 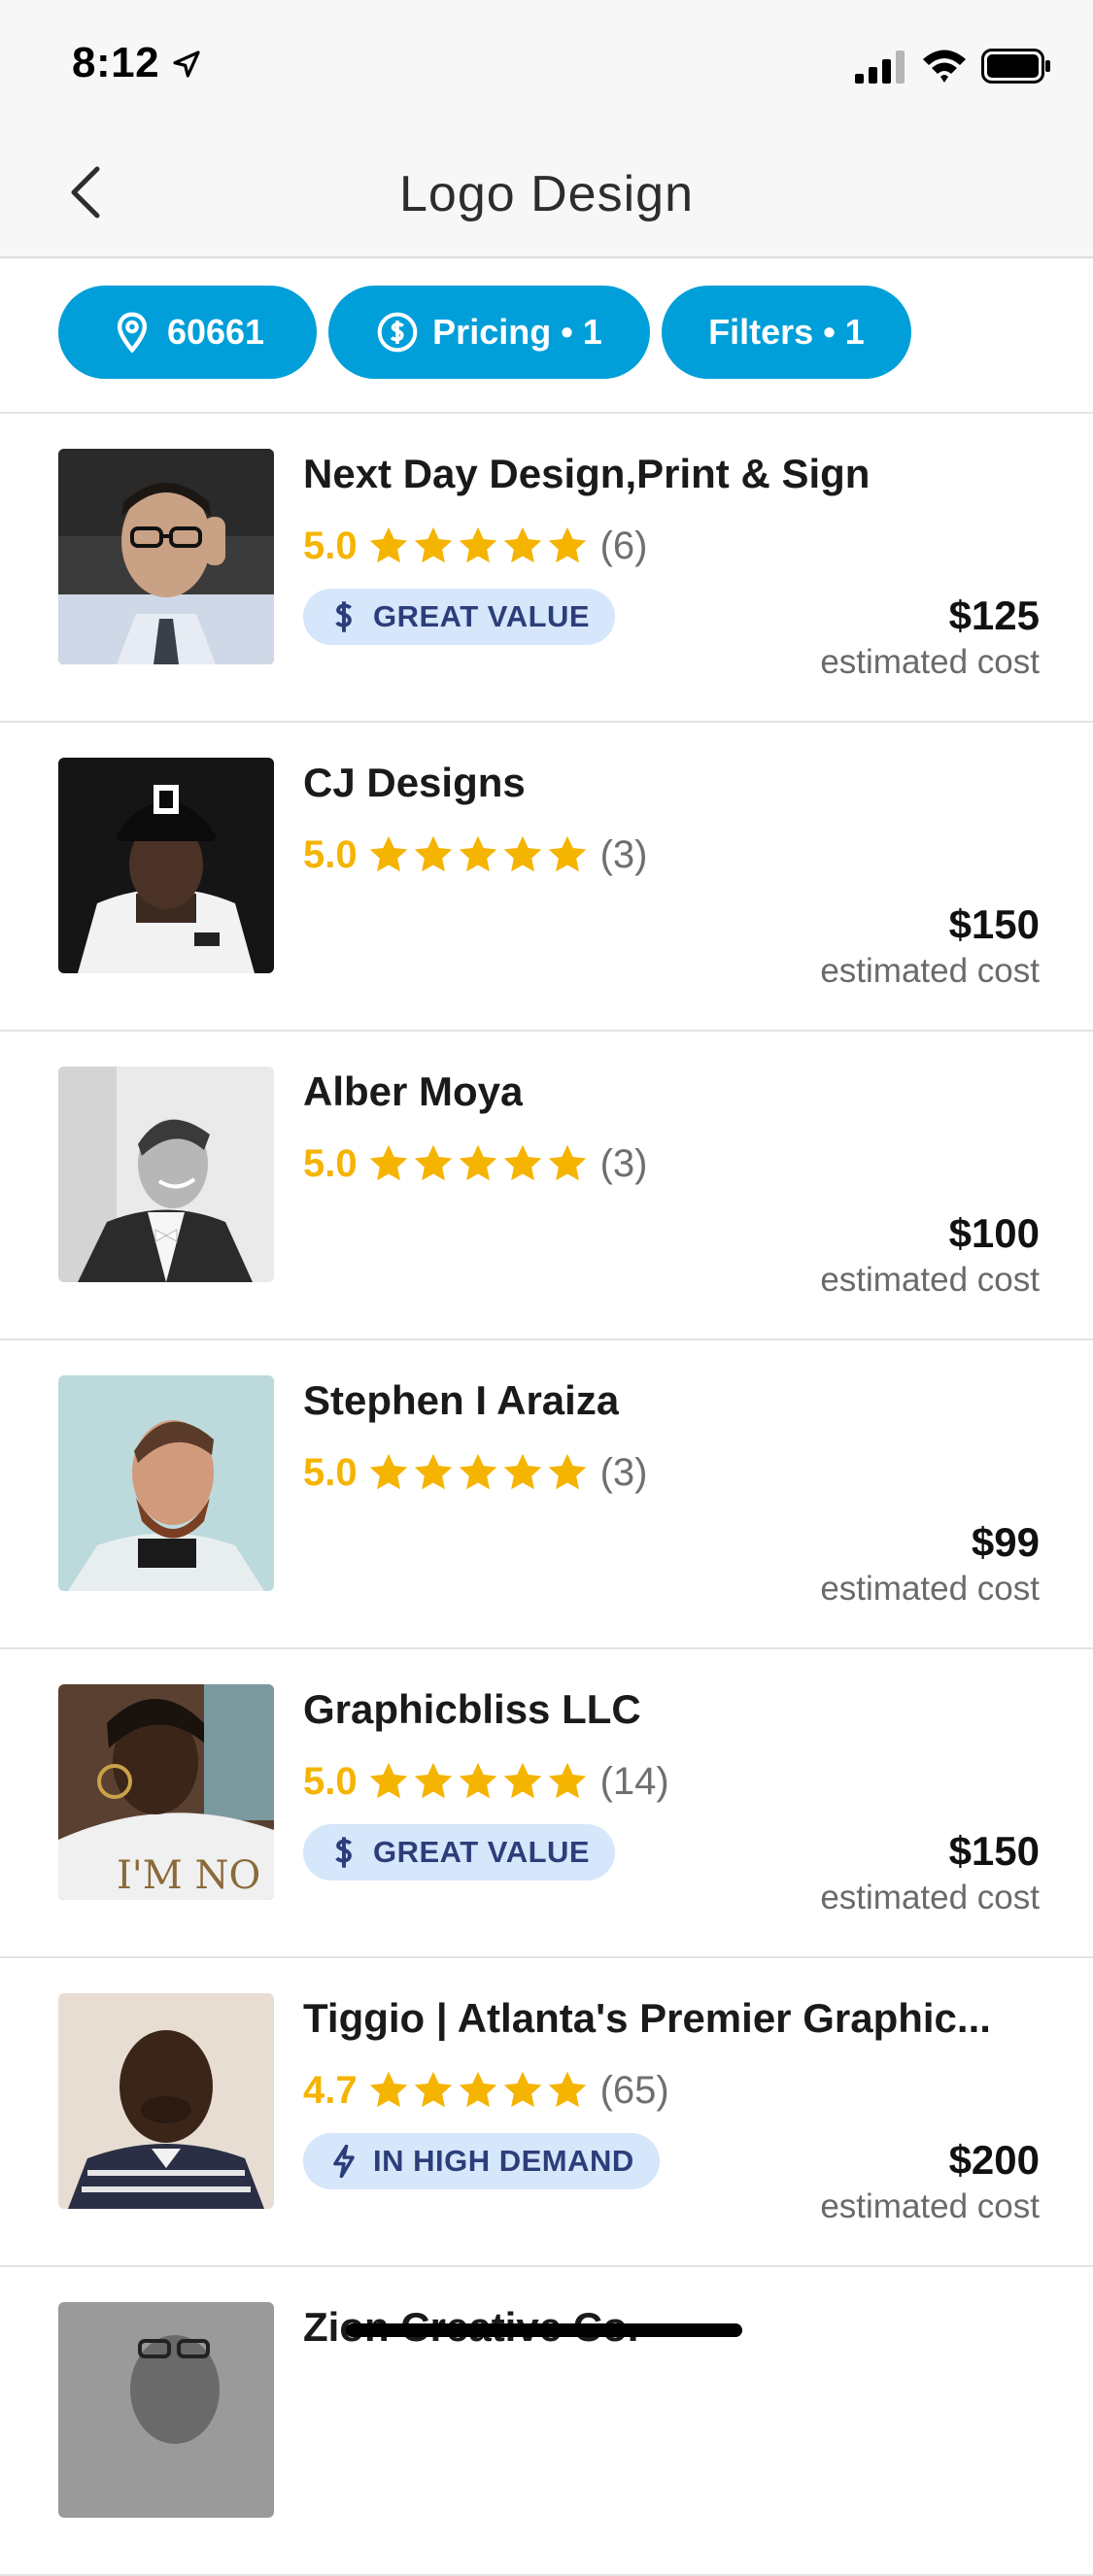 What do you see at coordinates (1015, 66) in the screenshot?
I see `battery-icon` at bounding box center [1015, 66].